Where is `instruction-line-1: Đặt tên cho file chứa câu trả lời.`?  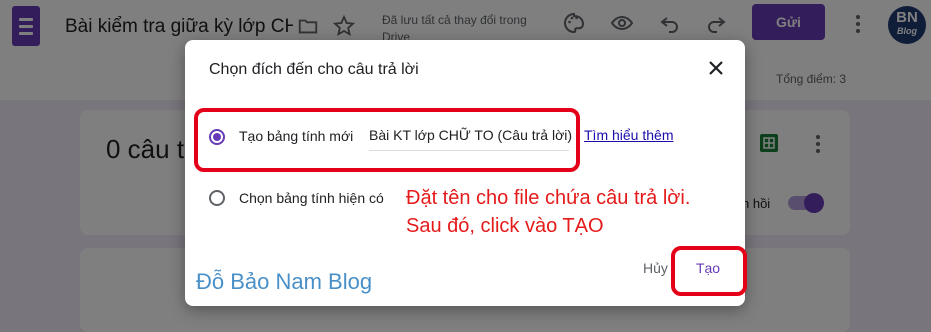
instruction-line-1: Đặt tên cho file chứa câu trả lời. is located at coordinates (548, 198).